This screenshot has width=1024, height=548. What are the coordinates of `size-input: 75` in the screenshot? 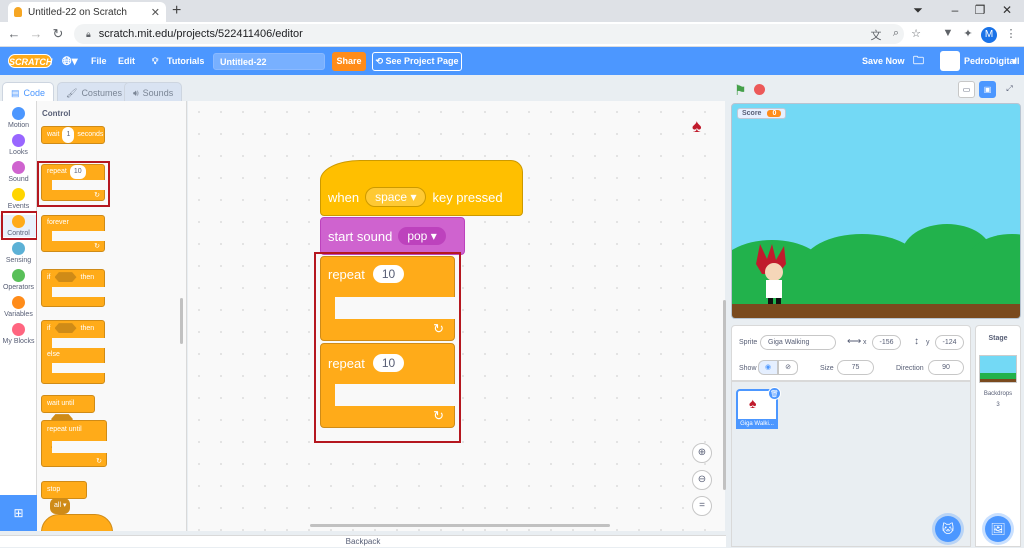 It's located at (855, 367).